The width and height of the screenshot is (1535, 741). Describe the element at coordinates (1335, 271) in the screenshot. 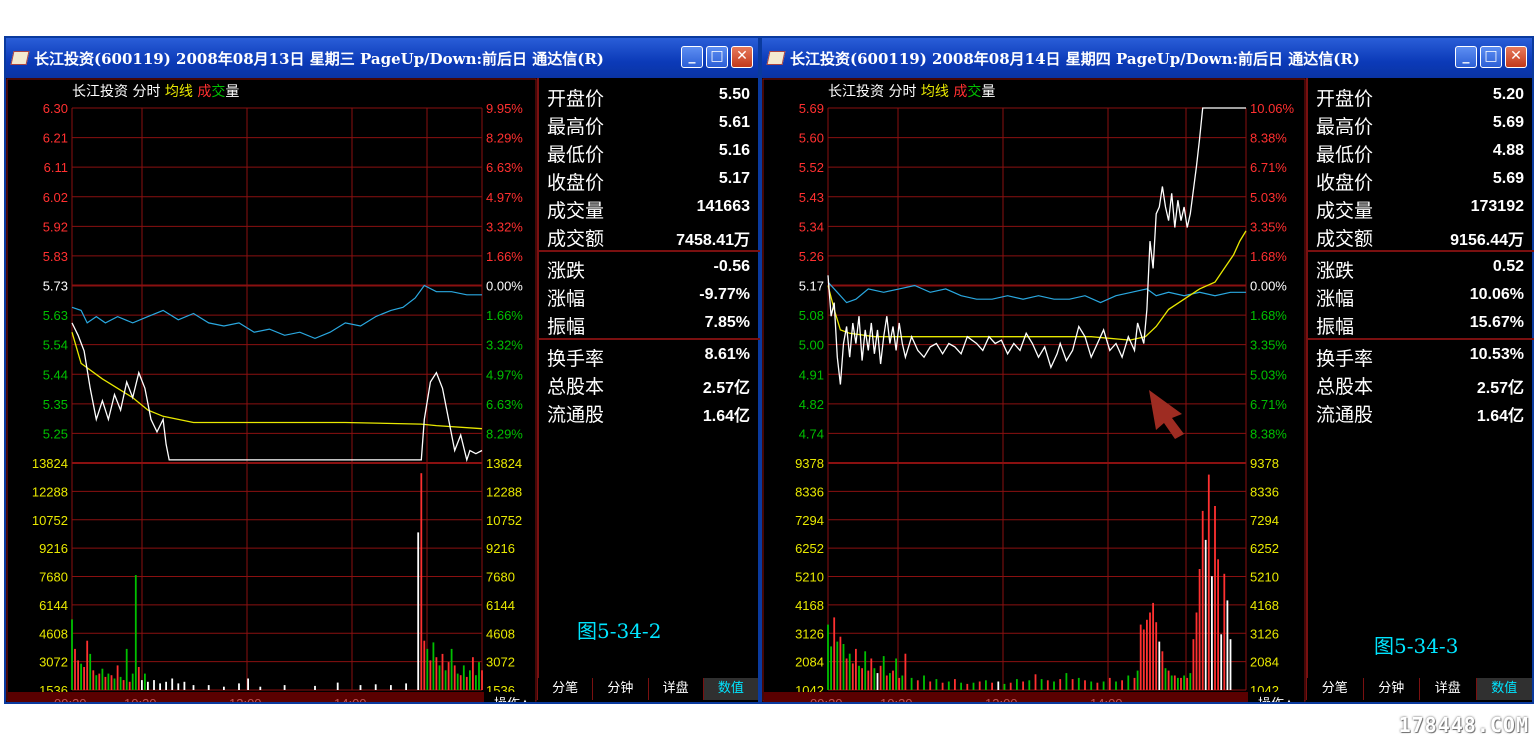

I see `stat-label: 涨跌` at that location.